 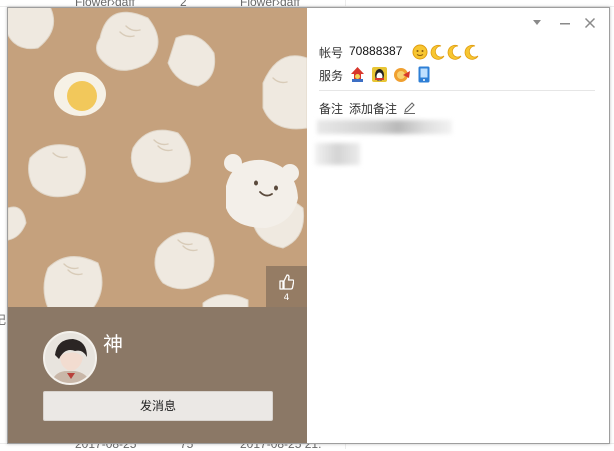 I want to click on like-count: 4, so click(x=286, y=298).